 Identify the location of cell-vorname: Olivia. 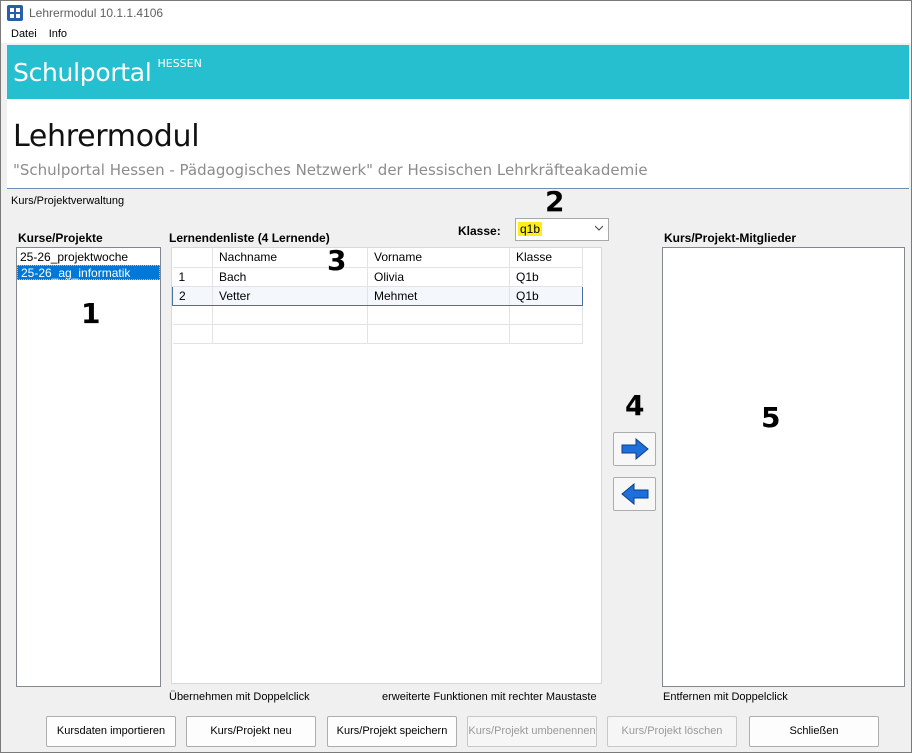
(438, 277).